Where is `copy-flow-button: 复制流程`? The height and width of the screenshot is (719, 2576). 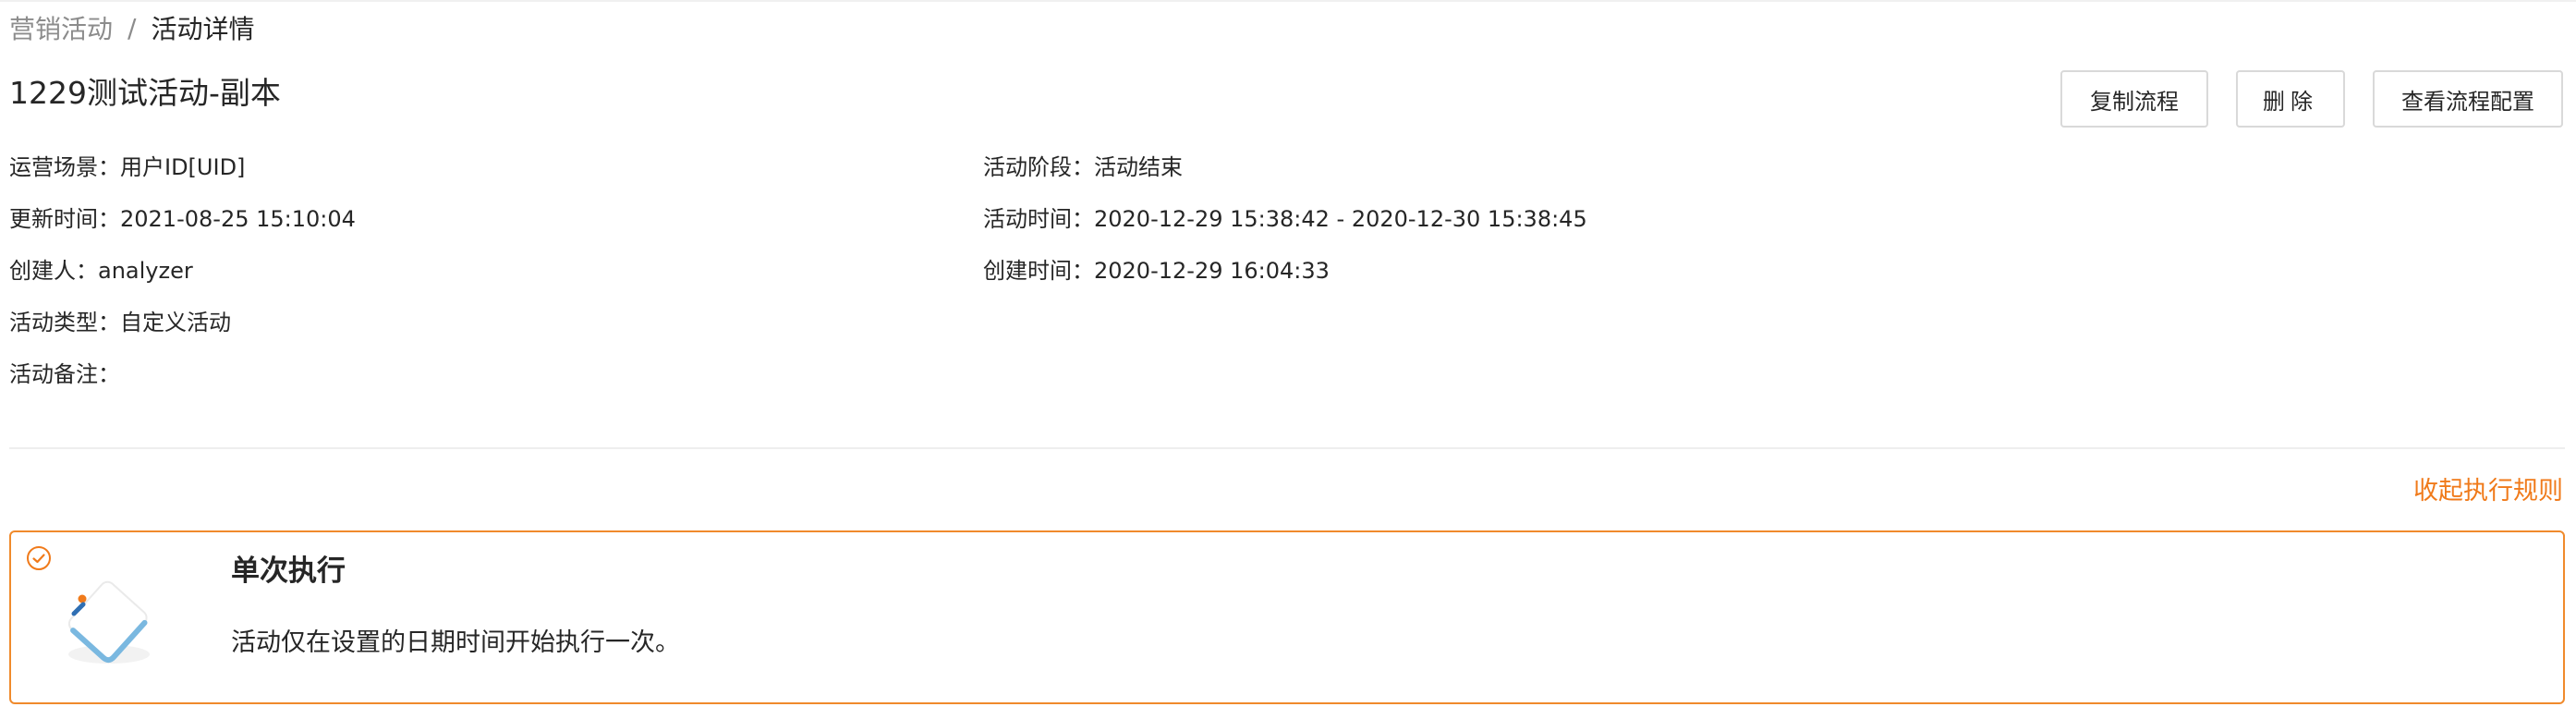 copy-flow-button: 复制流程 is located at coordinates (2134, 99).